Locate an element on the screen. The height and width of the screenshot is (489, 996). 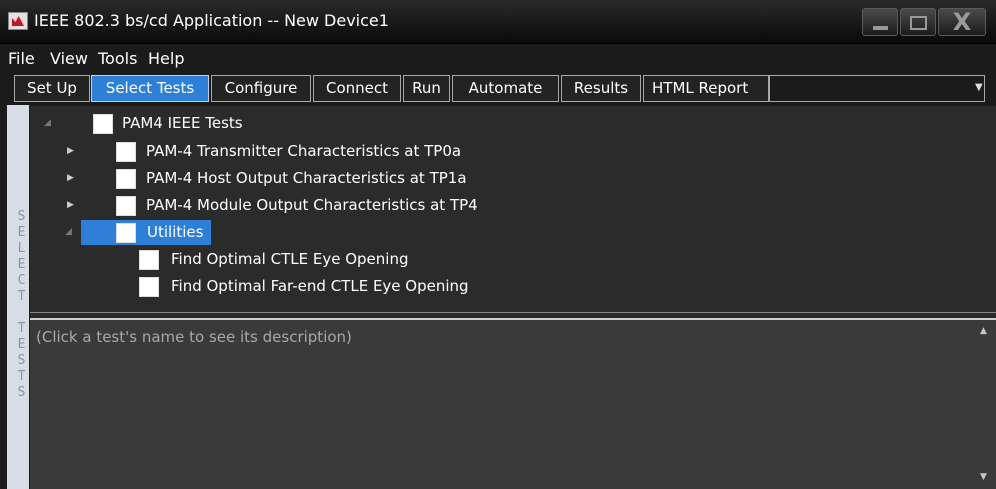
tab-html-report: HTML Report is located at coordinates (706, 88).